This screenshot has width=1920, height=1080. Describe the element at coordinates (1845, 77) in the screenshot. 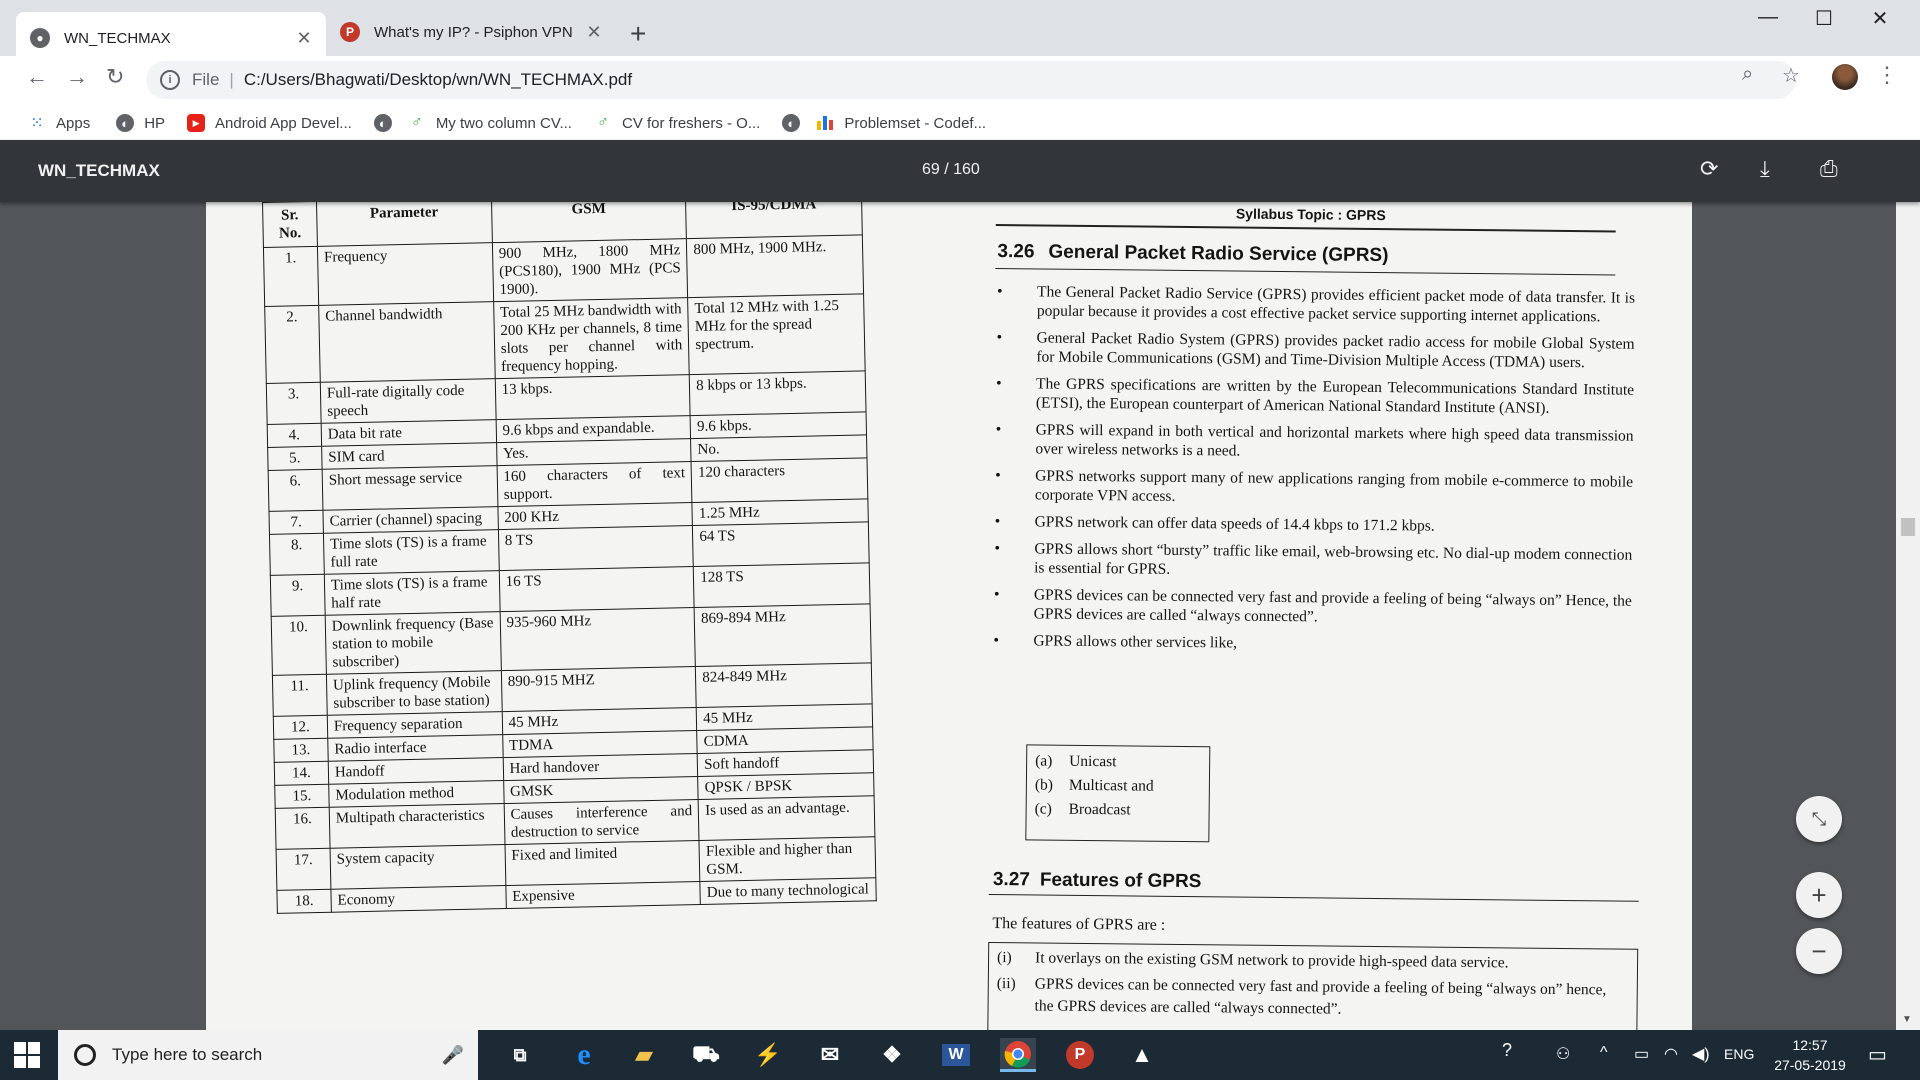

I see `profile-avatar` at that location.